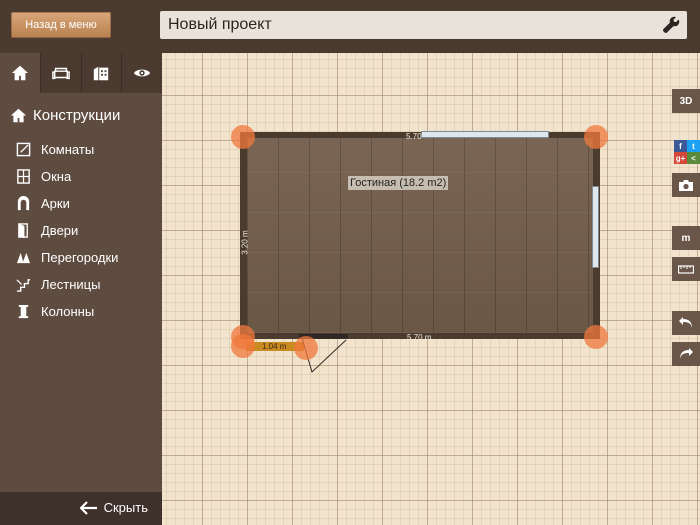  Describe the element at coordinates (23, 202) in the screenshot. I see `arch-icon` at that location.